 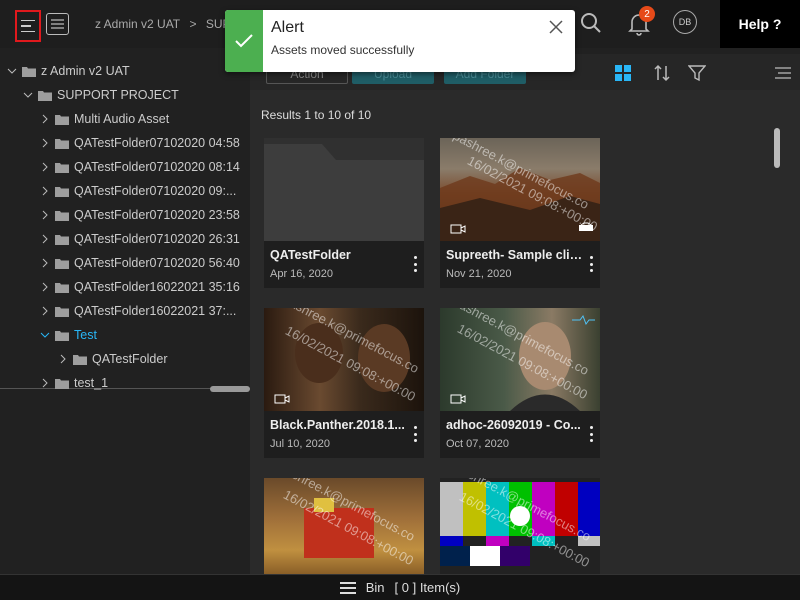 I want to click on list-view-icon, so click(x=57, y=24).